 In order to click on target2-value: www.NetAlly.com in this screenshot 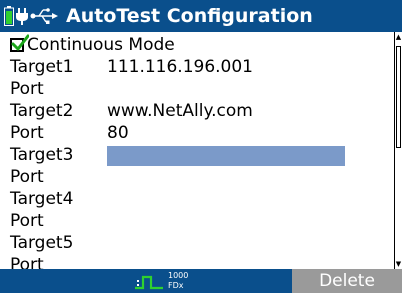, I will do `click(180, 111)`.